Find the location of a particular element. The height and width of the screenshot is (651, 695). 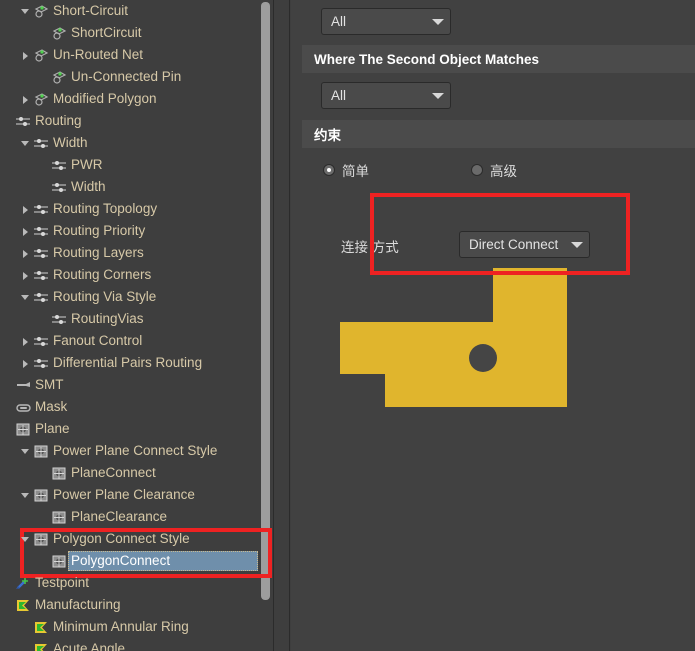

radio-simple-label: 简单 is located at coordinates (355, 171).